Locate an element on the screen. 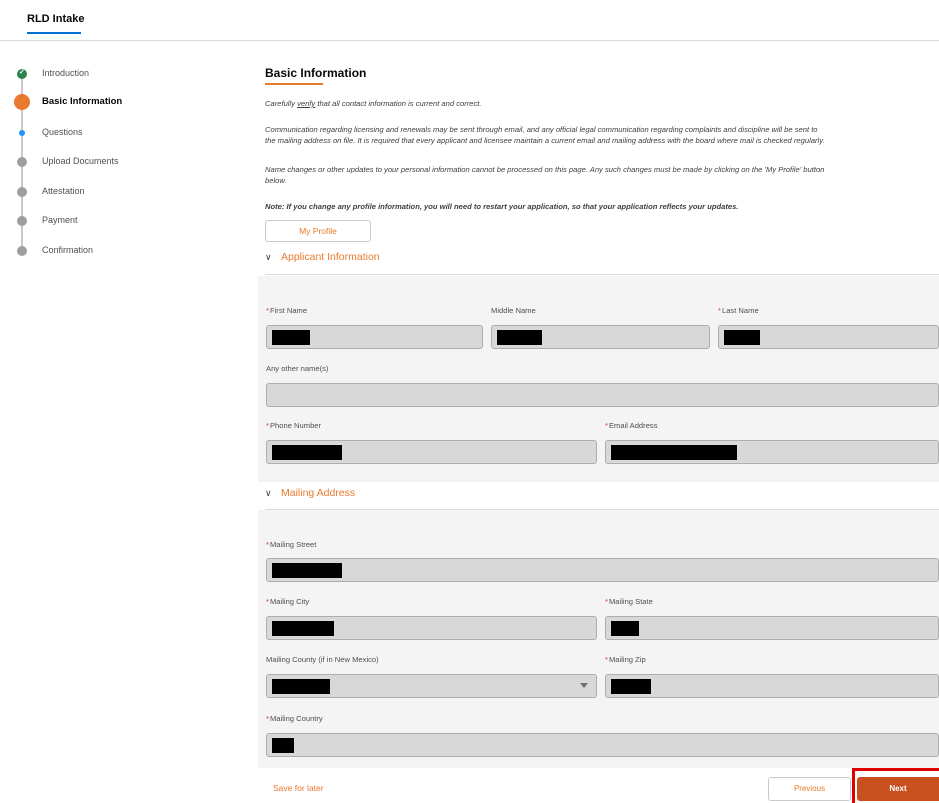 Image resolution: width=939 pixels, height=803 pixels. middle-name-field is located at coordinates (600, 337).